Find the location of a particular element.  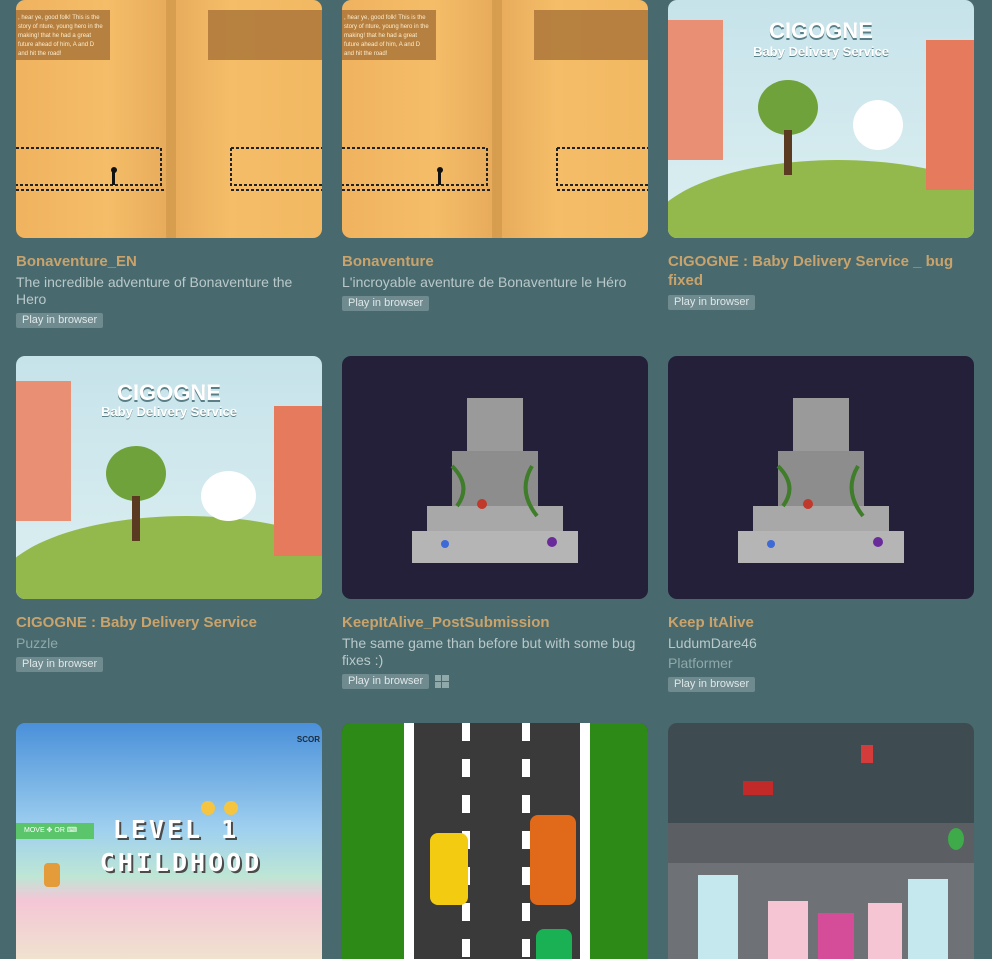

game-title: Bonaventure_EN is located at coordinates (169, 261).